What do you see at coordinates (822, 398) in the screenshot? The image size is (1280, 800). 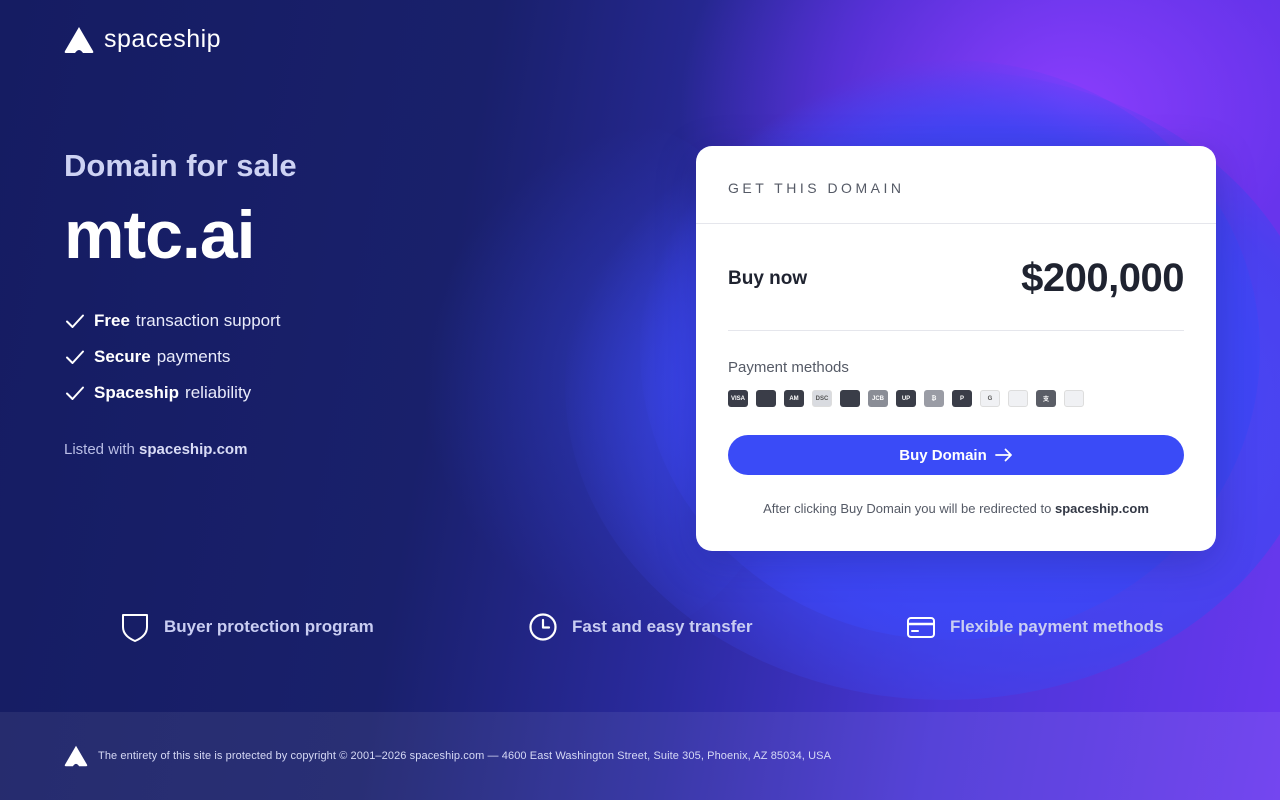 I see `discover-icon: DSC` at bounding box center [822, 398].